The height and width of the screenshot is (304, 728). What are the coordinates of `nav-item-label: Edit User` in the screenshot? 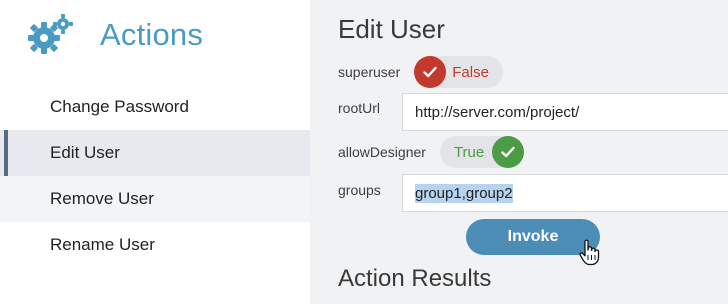 It's located at (85, 152).